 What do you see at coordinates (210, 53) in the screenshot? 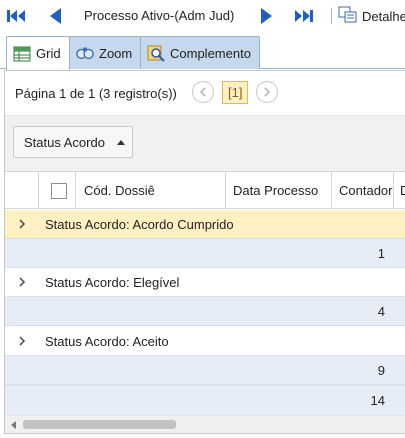
I see `tab-complemento-label: Complemento` at bounding box center [210, 53].